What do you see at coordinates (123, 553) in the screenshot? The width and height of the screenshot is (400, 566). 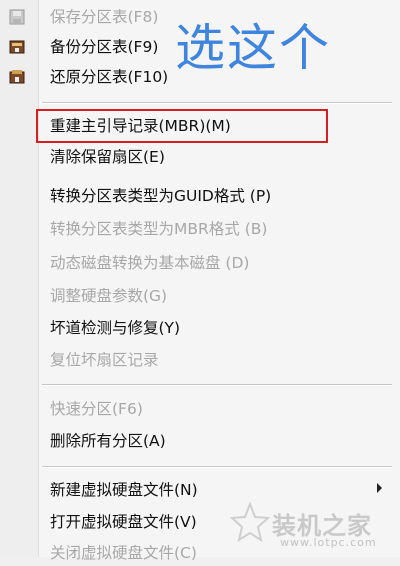 I see `menu-item-label: 关闭虚拟硬盘文件(C)` at bounding box center [123, 553].